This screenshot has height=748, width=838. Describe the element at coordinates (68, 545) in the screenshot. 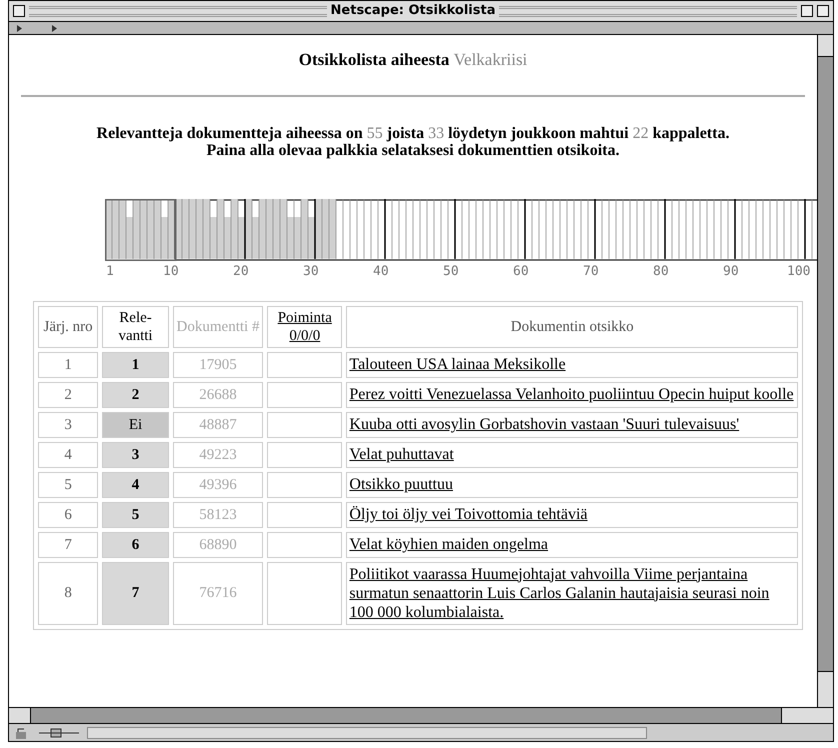

I see `table-cell: 7` at that location.